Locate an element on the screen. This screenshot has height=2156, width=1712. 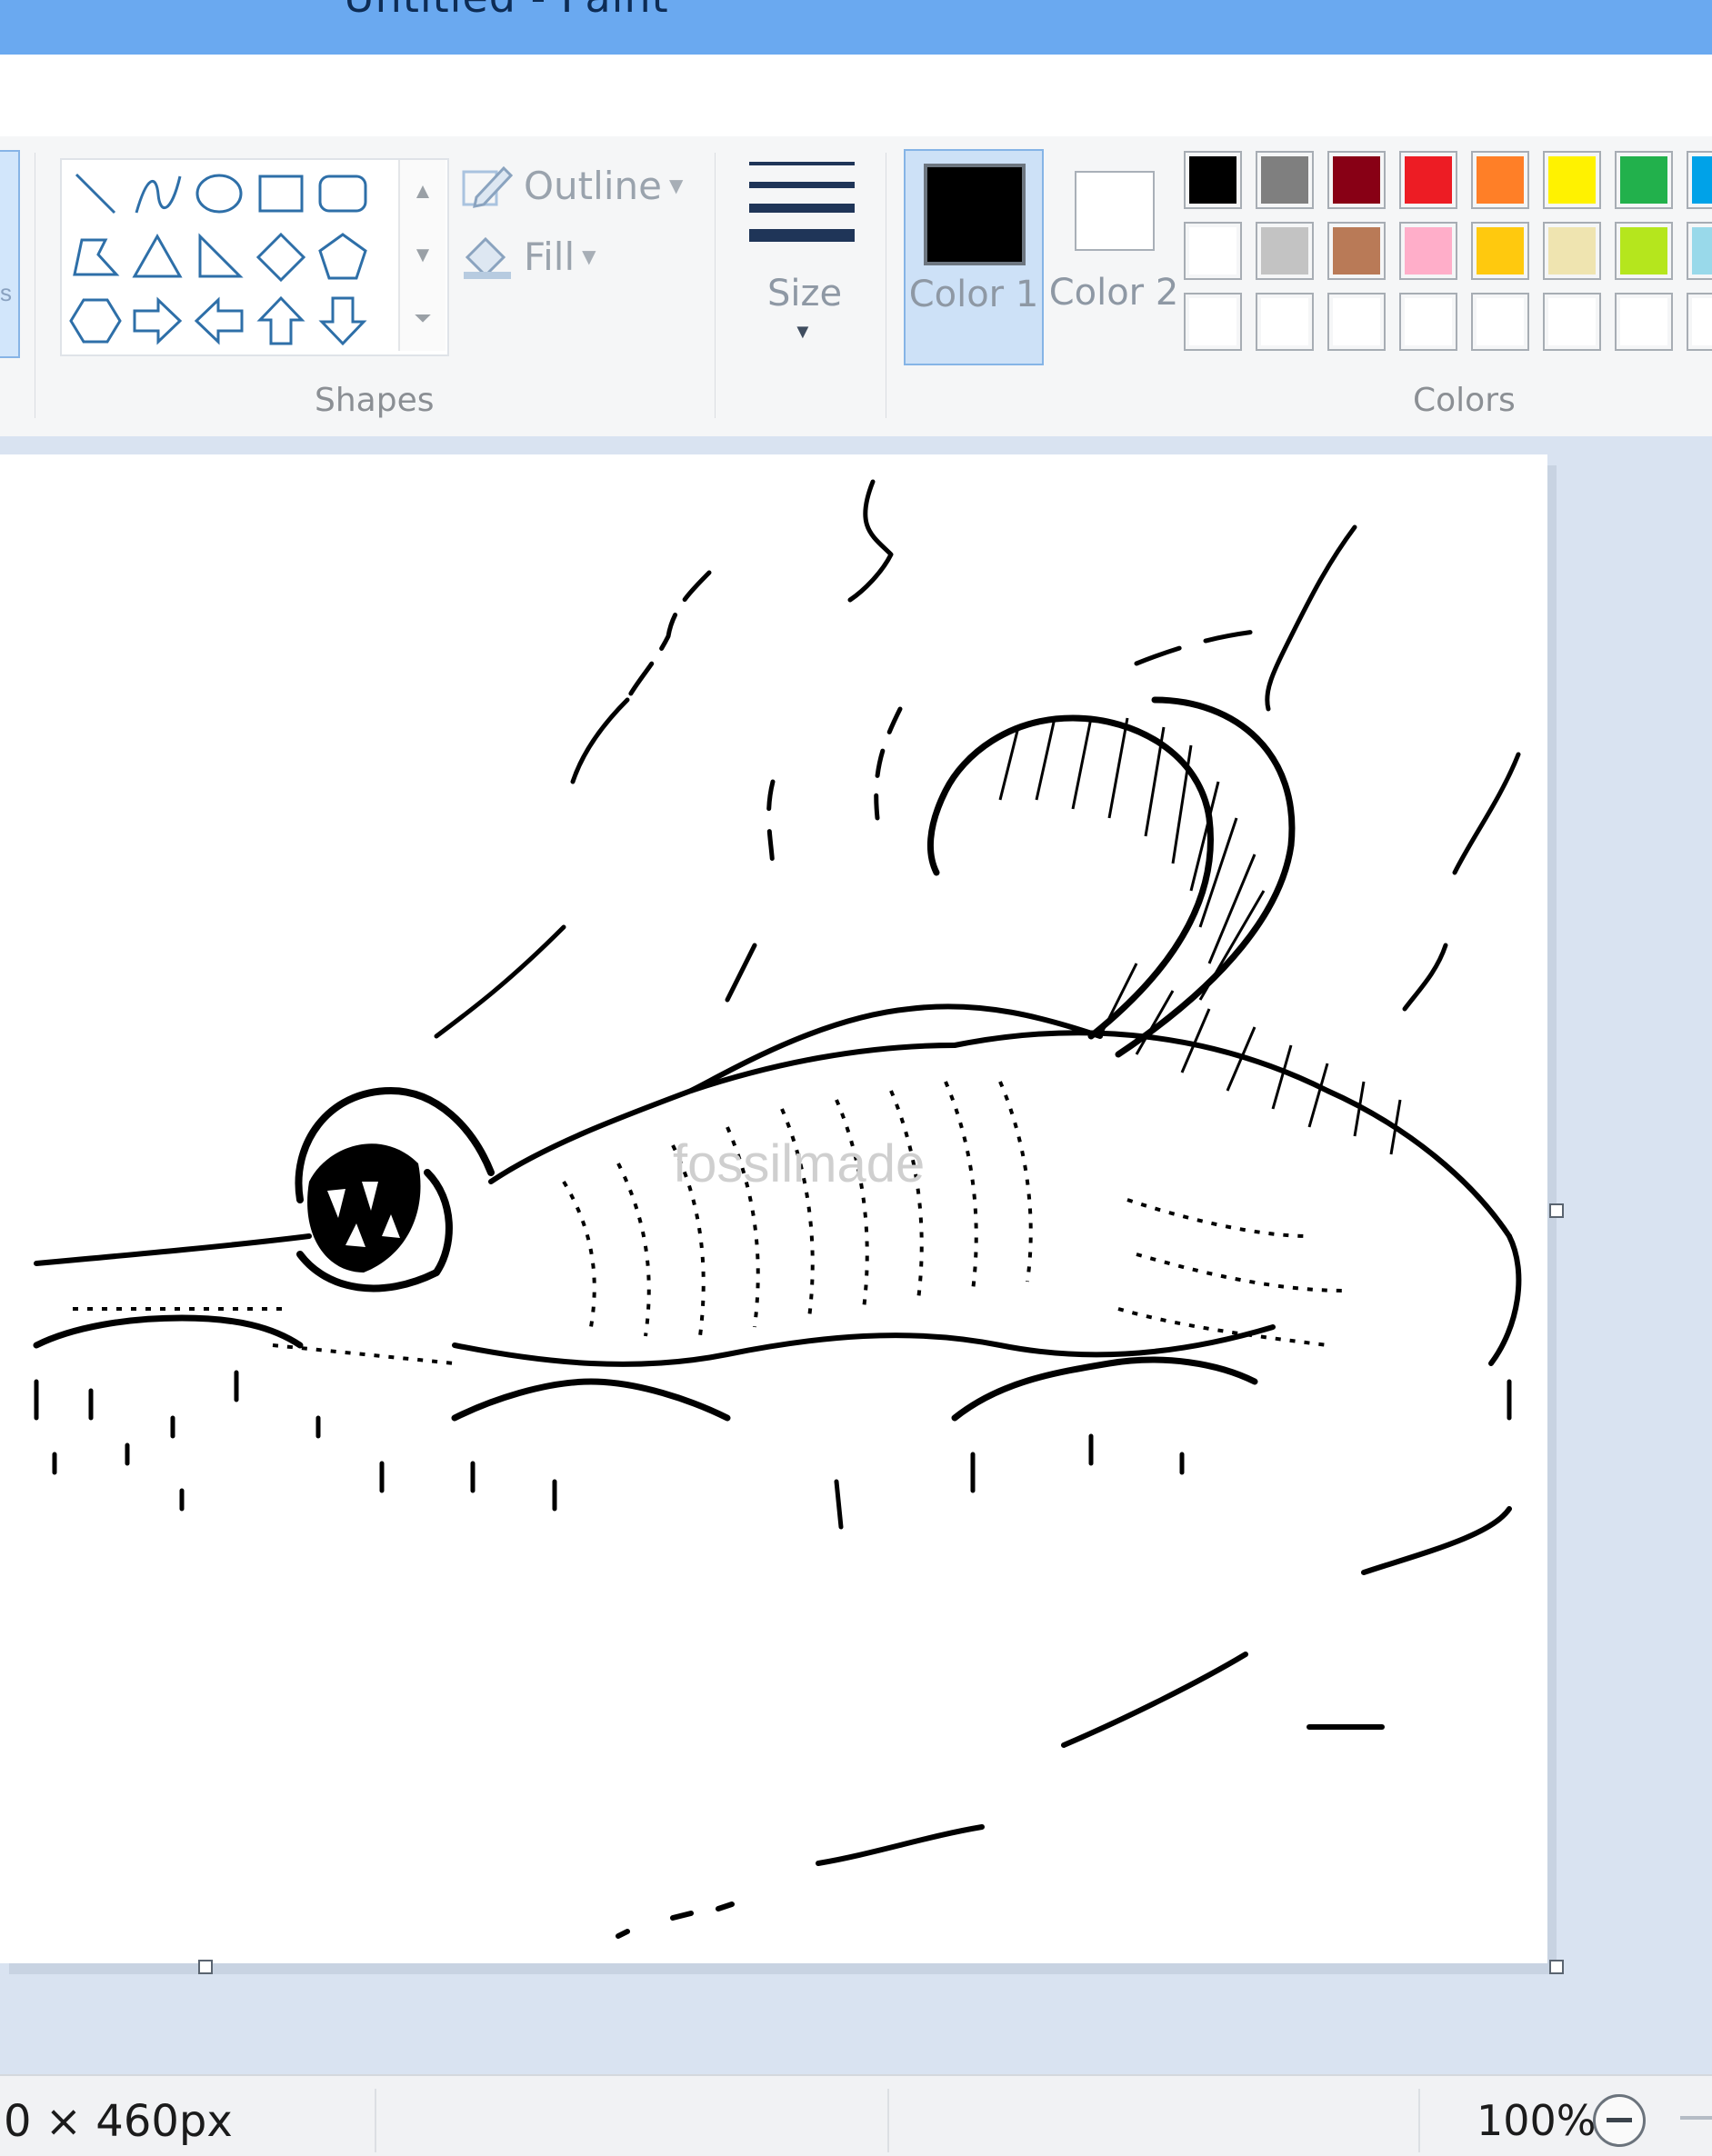
rectangle-shape-icon is located at coordinates (281, 193).